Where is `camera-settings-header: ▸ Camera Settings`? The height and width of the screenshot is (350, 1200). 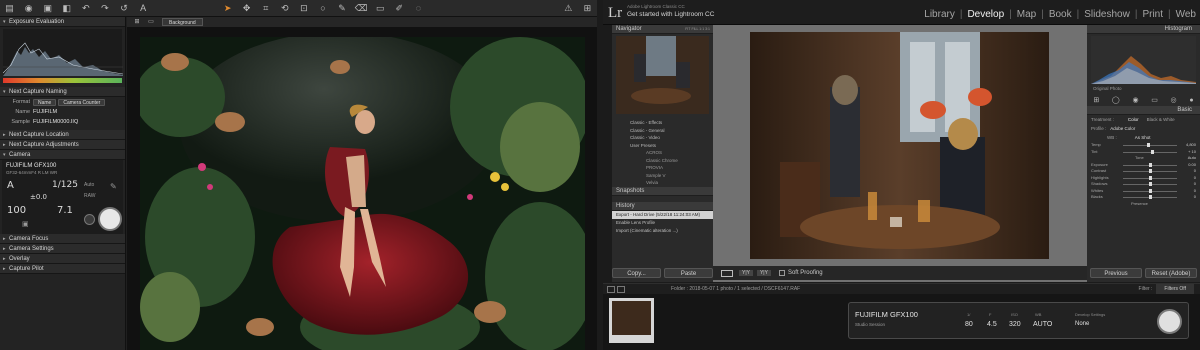 camera-settings-header: ▸ Camera Settings is located at coordinates (62, 249).